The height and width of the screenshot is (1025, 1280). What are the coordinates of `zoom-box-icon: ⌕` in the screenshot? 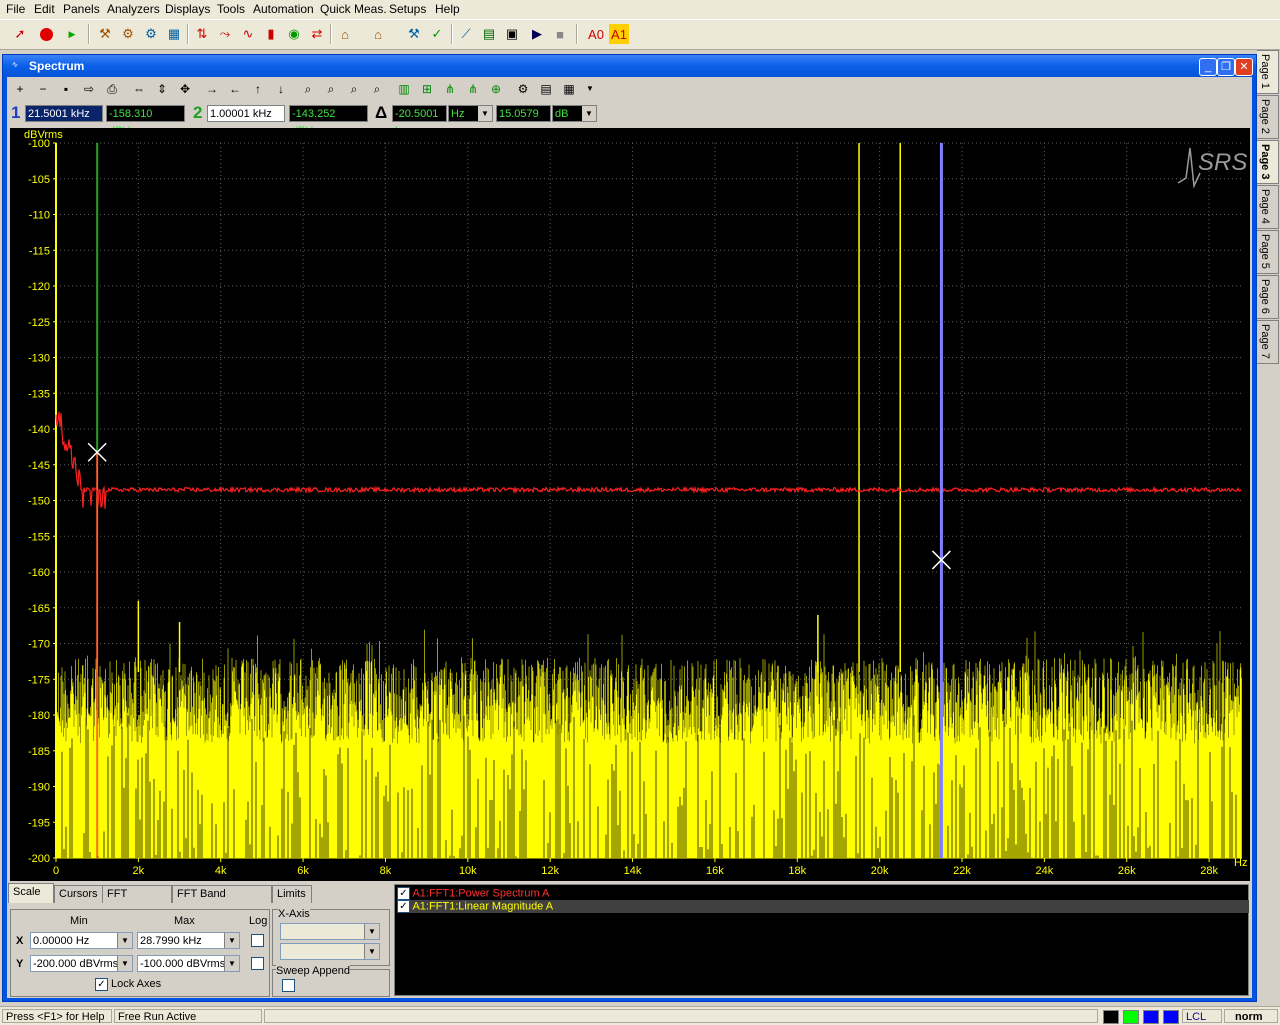 It's located at (377, 89).